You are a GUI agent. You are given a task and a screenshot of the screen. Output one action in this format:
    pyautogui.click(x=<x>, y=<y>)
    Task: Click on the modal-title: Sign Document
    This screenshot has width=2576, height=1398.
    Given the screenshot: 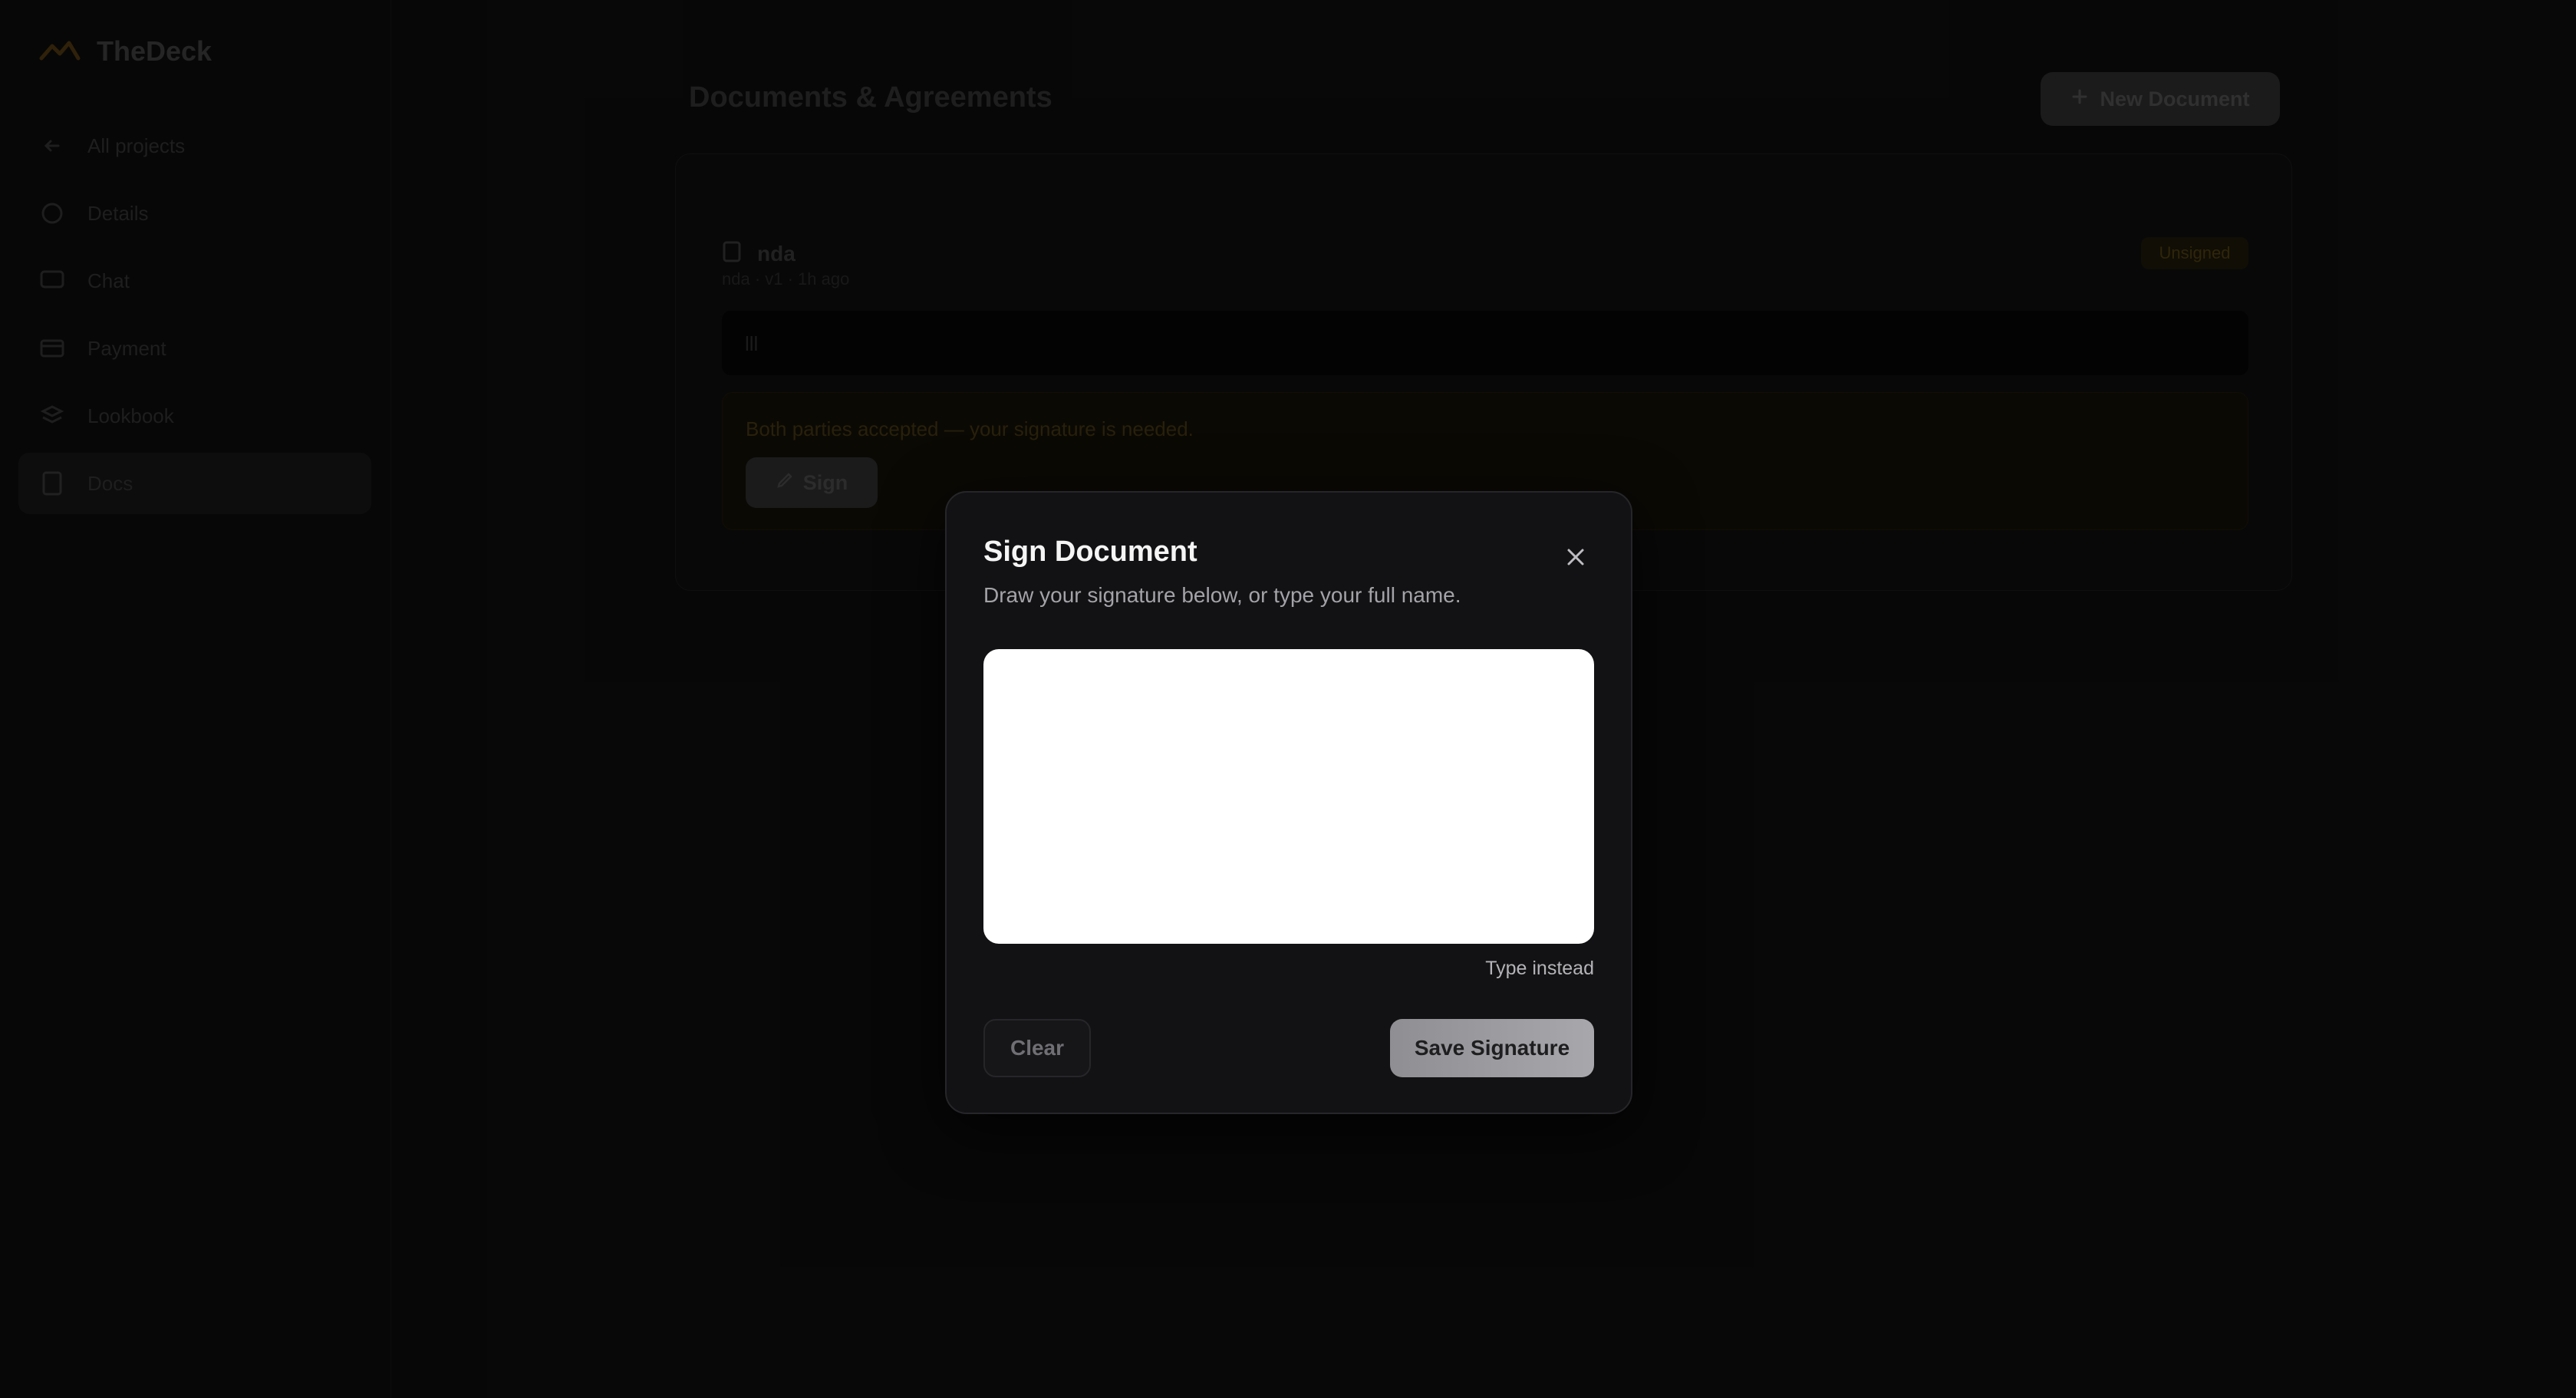 What is the action you would take?
    pyautogui.click(x=1090, y=552)
    